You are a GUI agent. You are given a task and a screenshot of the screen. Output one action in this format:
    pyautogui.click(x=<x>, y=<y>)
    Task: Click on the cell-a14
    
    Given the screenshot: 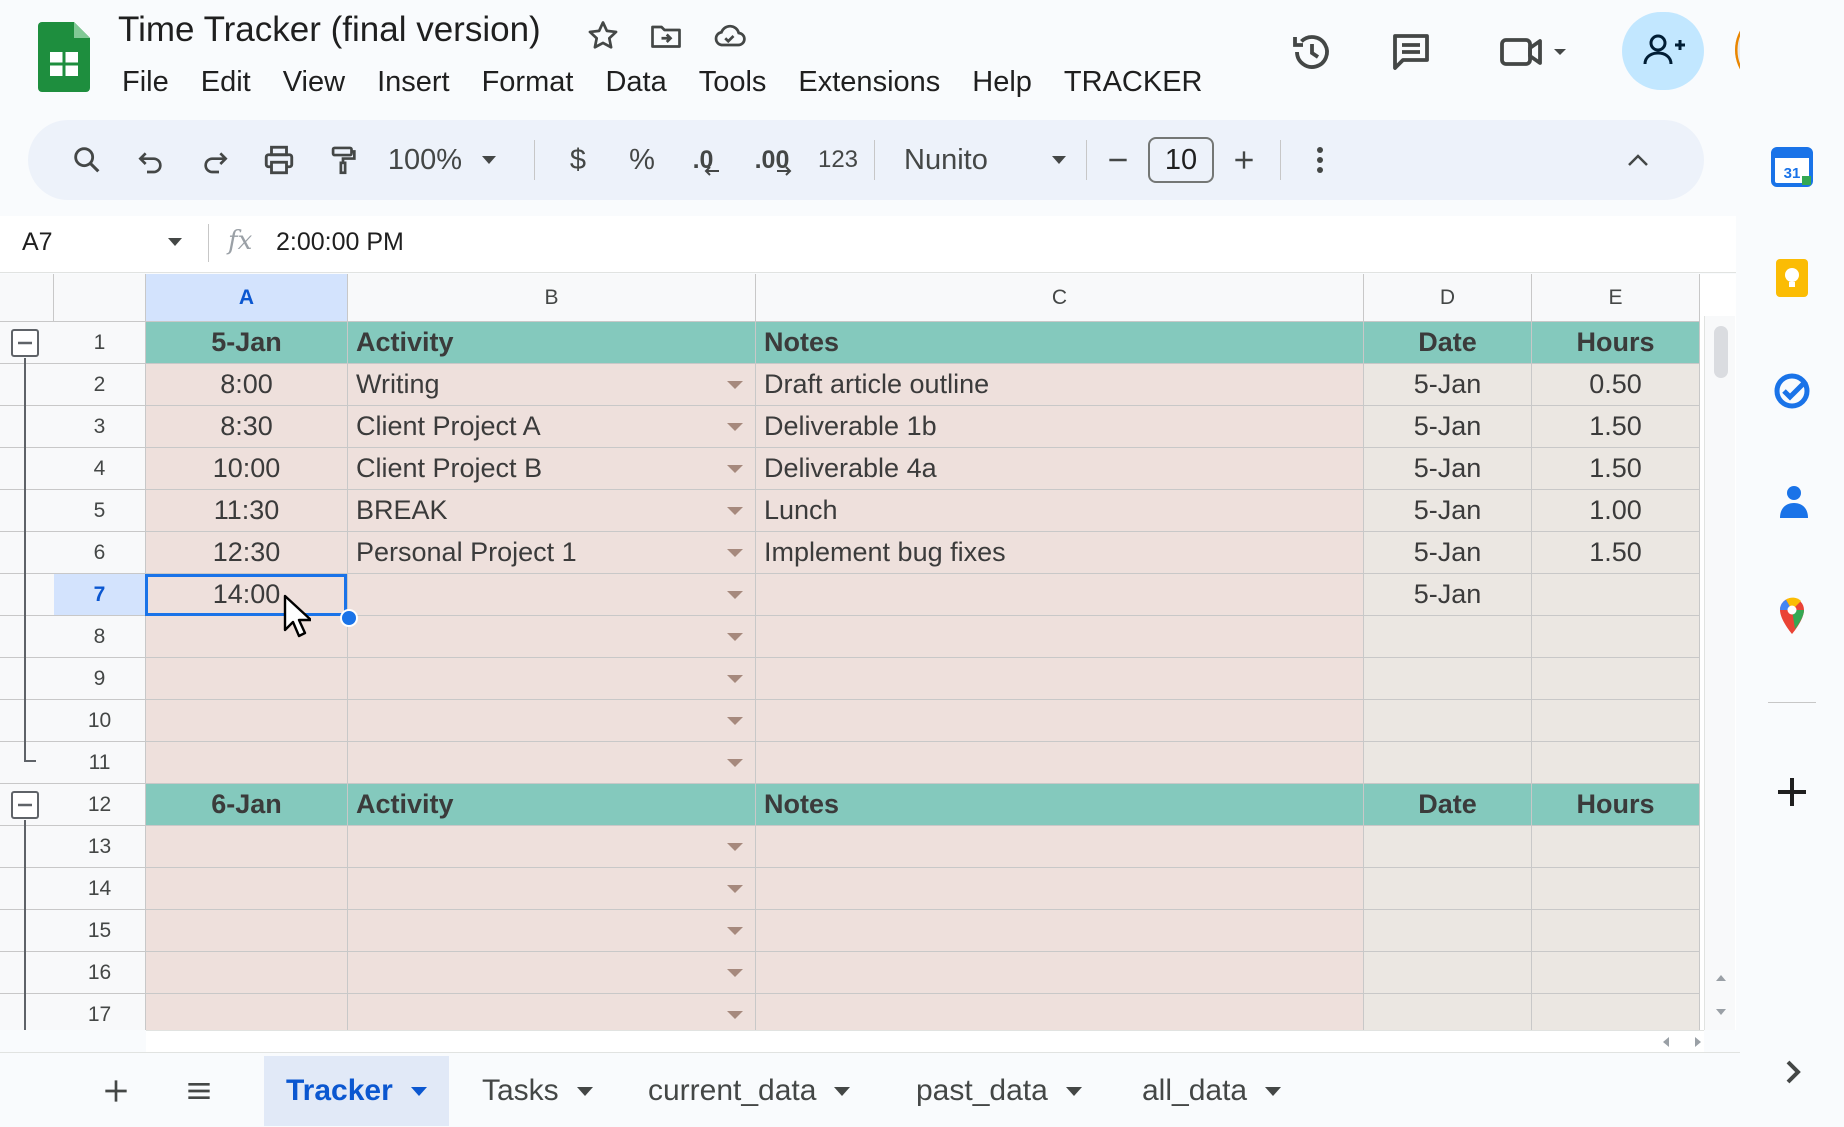 What is the action you would take?
    pyautogui.click(x=247, y=889)
    